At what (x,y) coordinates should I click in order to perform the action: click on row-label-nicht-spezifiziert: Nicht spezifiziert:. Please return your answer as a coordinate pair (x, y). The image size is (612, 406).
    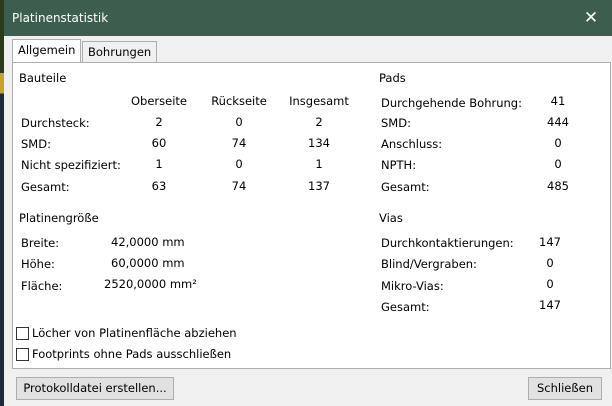
    Looking at the image, I should click on (71, 165).